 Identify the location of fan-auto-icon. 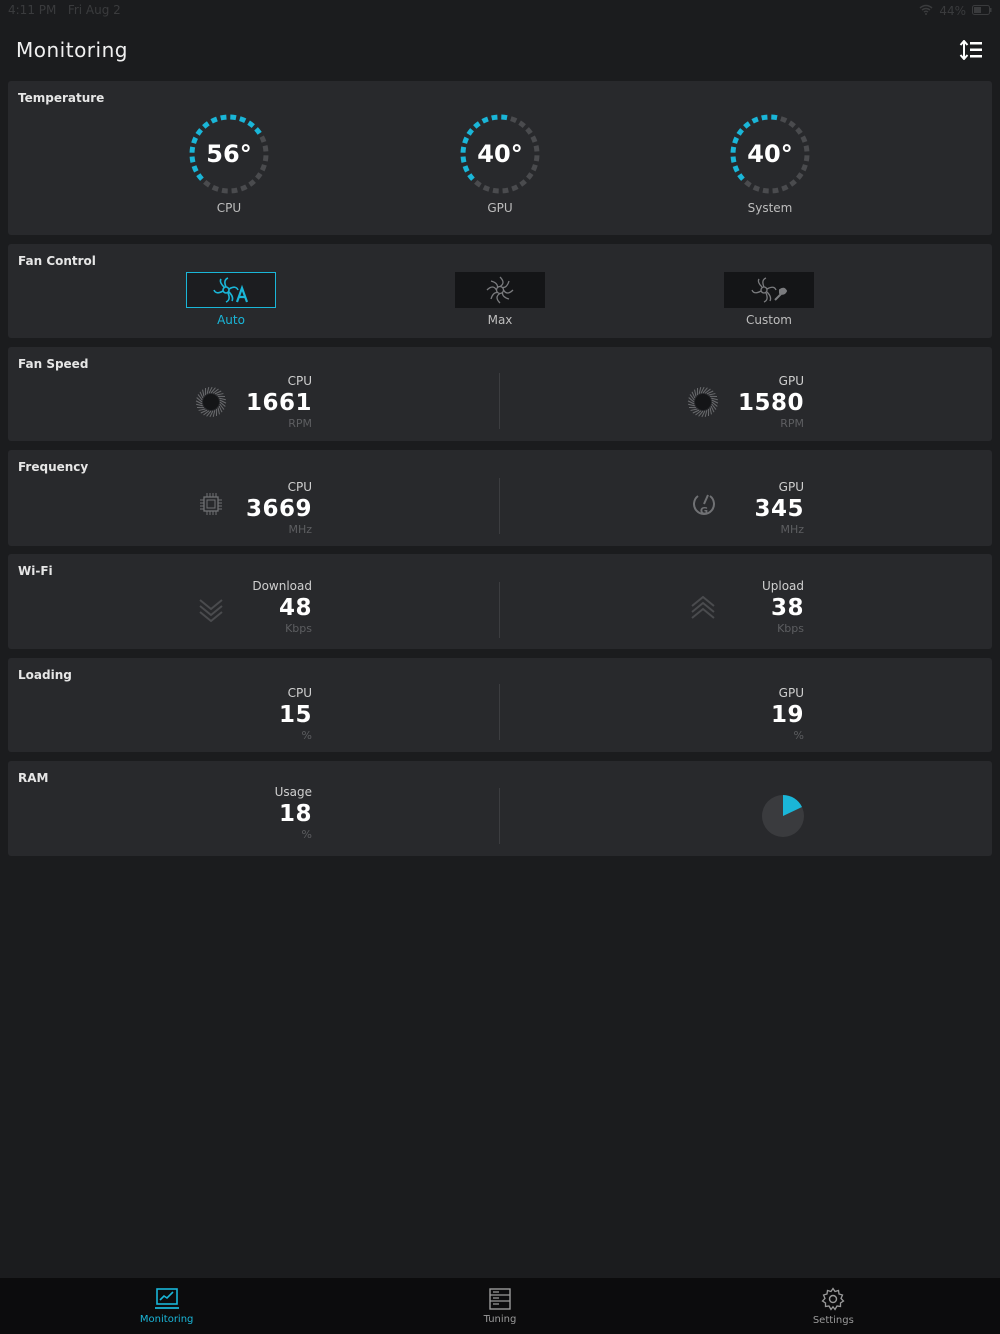
(231, 290).